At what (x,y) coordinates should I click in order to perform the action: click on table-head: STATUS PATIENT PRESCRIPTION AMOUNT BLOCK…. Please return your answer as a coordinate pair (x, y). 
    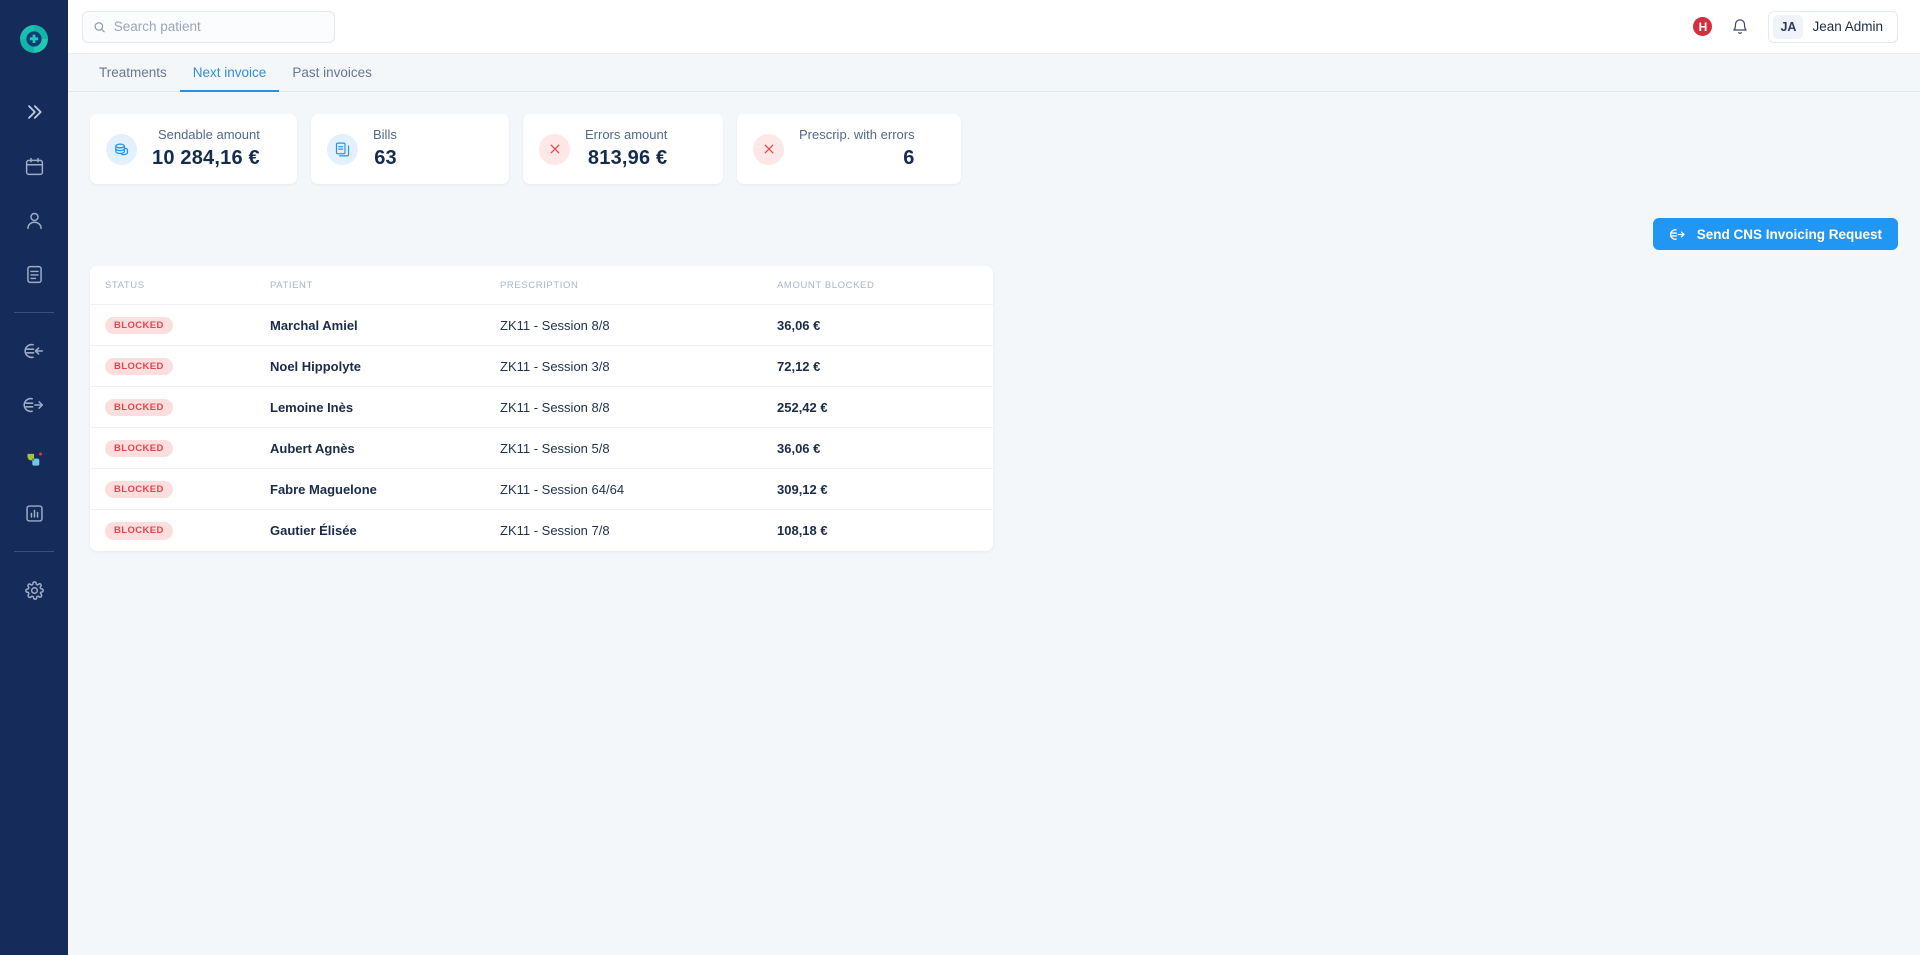
    Looking at the image, I should click on (541, 285).